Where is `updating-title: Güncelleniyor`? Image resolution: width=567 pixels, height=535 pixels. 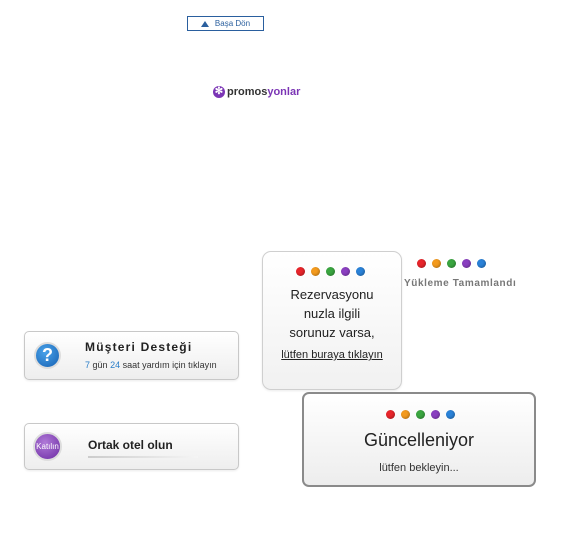 updating-title: Güncelleniyor is located at coordinates (419, 440).